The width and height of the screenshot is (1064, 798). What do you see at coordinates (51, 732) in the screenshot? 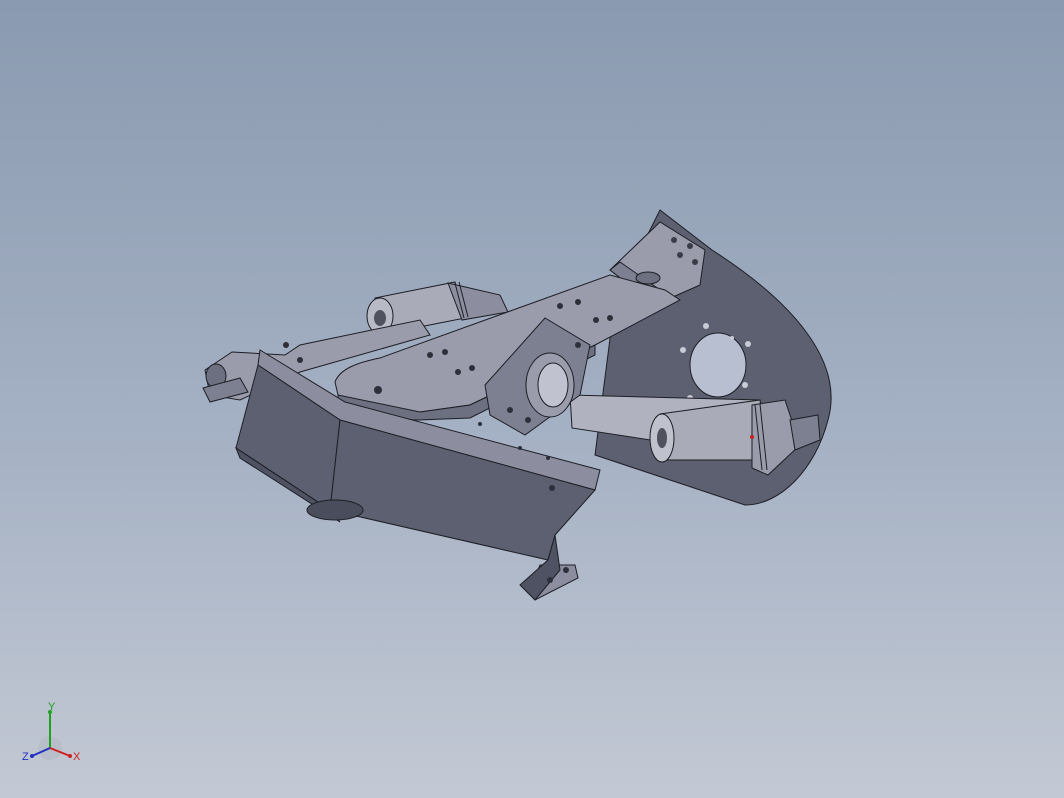
I see `orientation-triad: Y X Z` at bounding box center [51, 732].